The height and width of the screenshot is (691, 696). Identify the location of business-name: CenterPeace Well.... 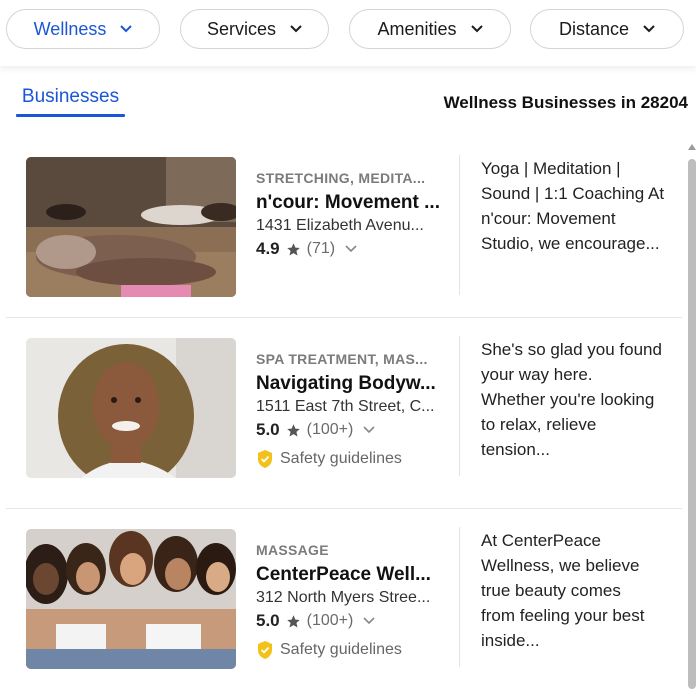
(349, 575).